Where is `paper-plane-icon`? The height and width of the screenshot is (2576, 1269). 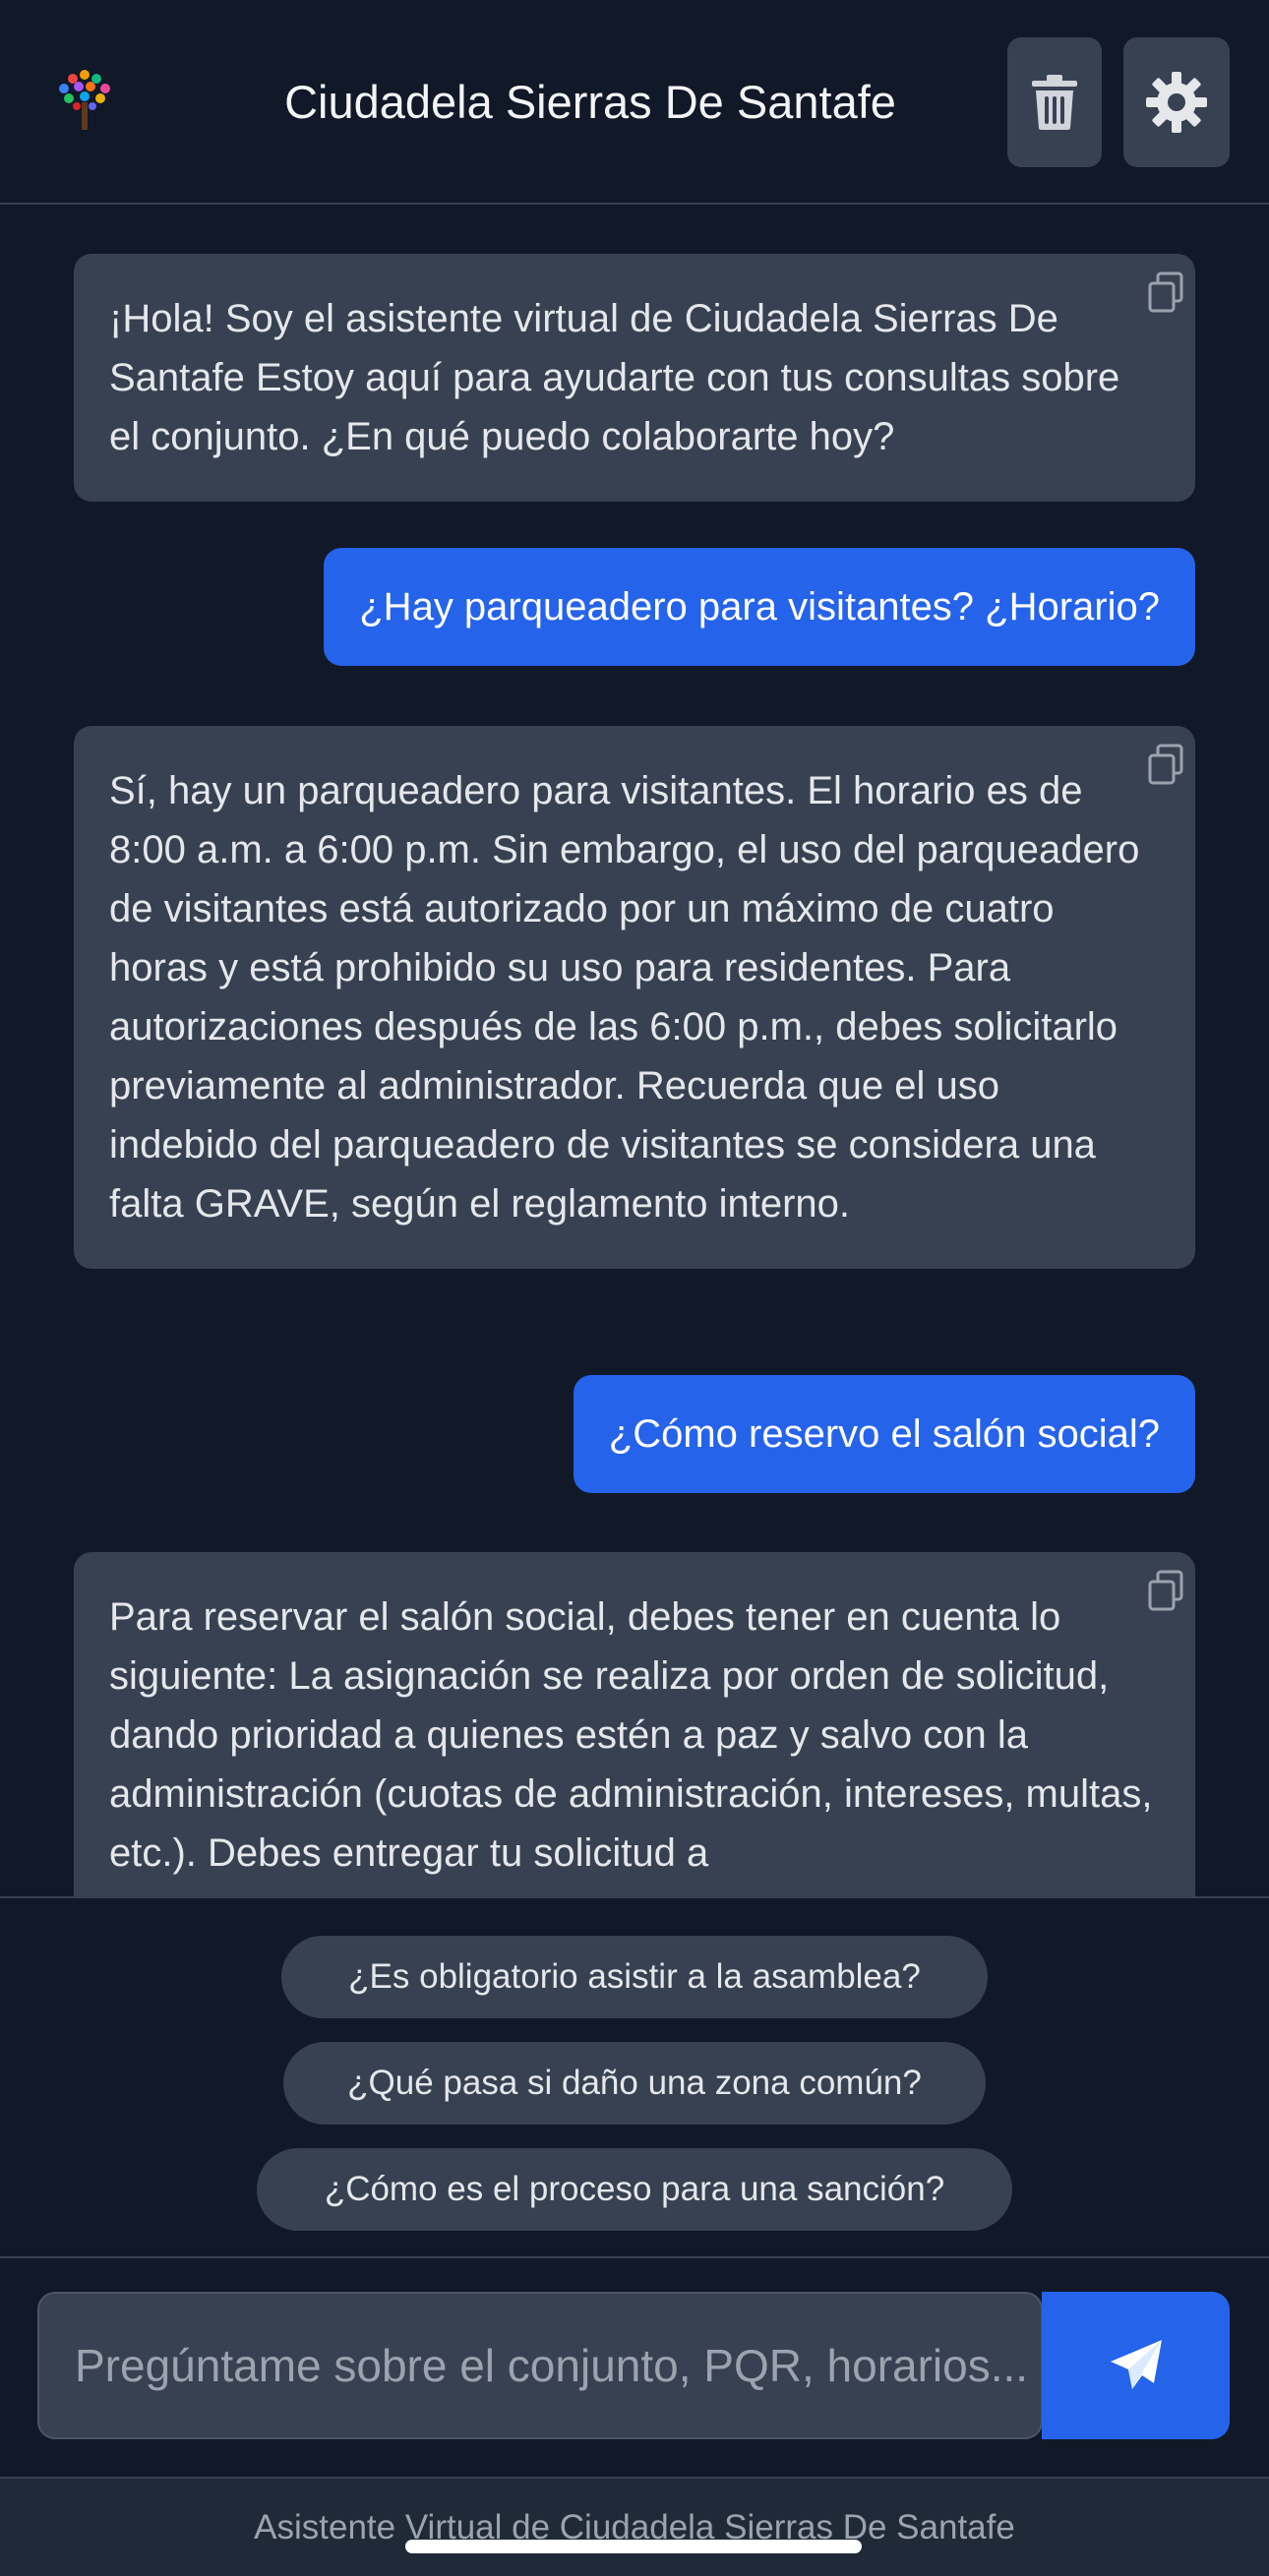 paper-plane-icon is located at coordinates (1136, 2365).